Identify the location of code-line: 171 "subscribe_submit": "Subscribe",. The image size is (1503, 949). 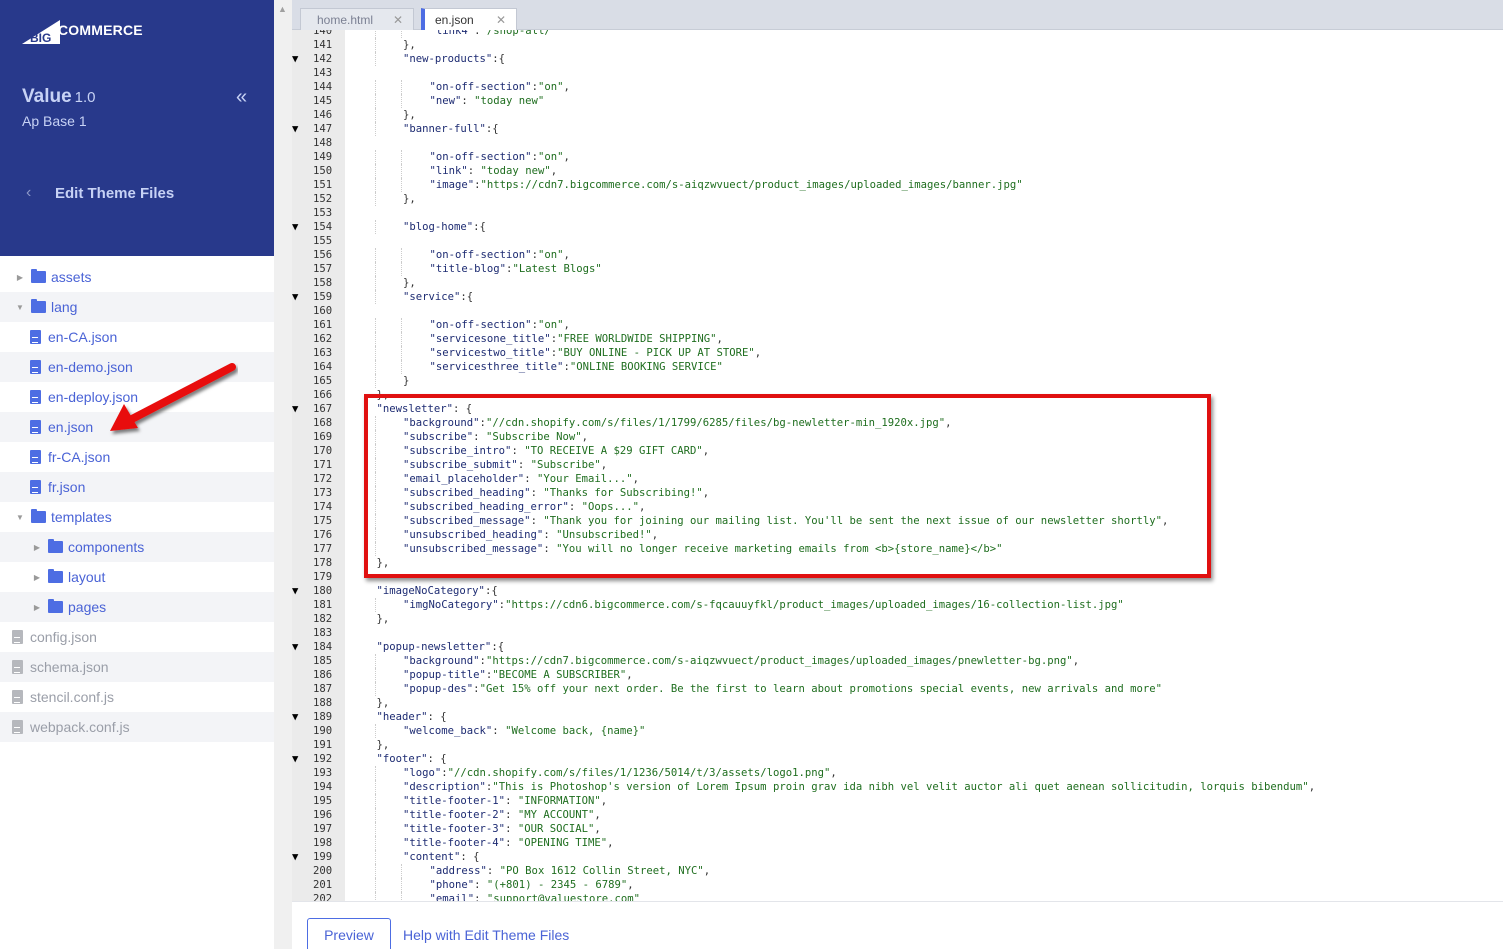
(897, 465).